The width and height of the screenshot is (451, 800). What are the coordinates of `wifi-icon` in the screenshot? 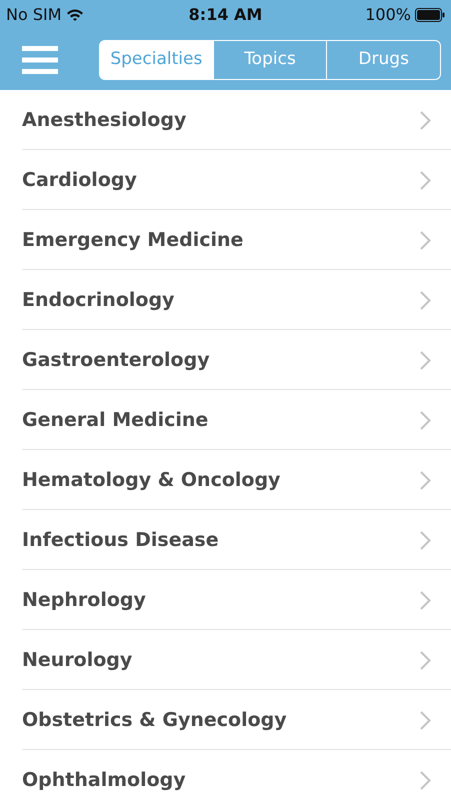 It's located at (75, 15).